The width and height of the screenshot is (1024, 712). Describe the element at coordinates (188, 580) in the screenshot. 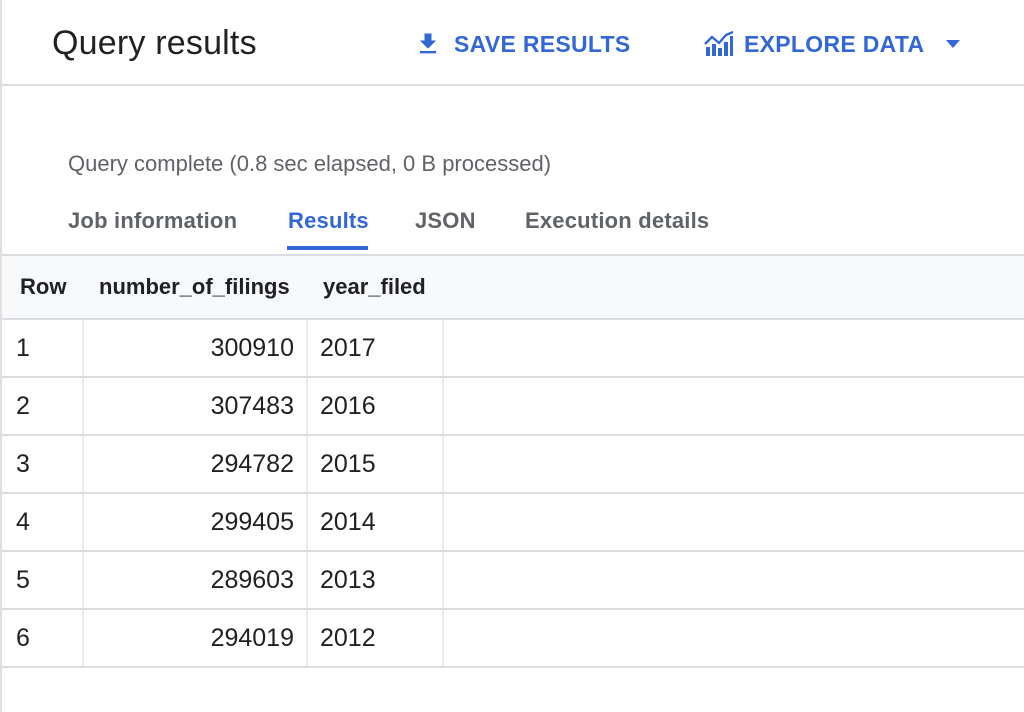

I see `number-of-filings-cell: 289603` at that location.